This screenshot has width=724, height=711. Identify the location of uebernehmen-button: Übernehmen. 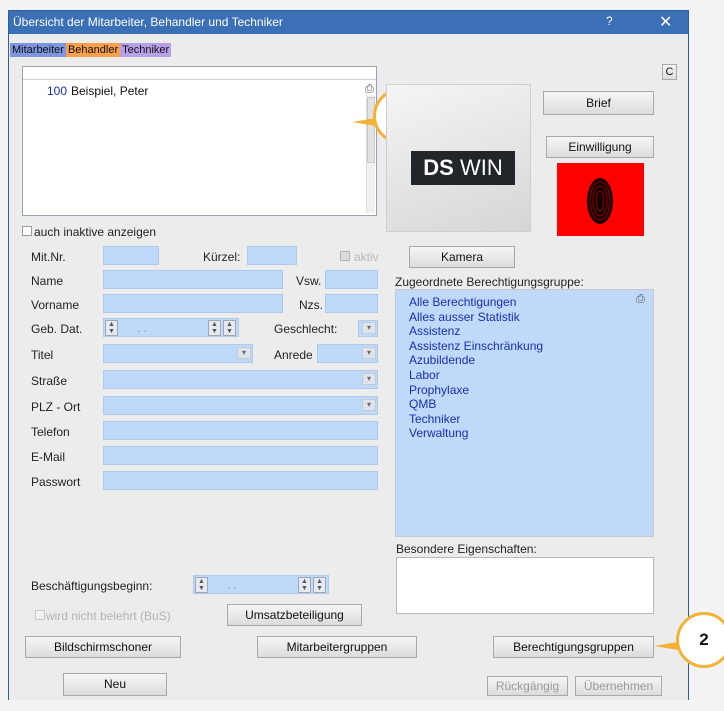
(618, 686).